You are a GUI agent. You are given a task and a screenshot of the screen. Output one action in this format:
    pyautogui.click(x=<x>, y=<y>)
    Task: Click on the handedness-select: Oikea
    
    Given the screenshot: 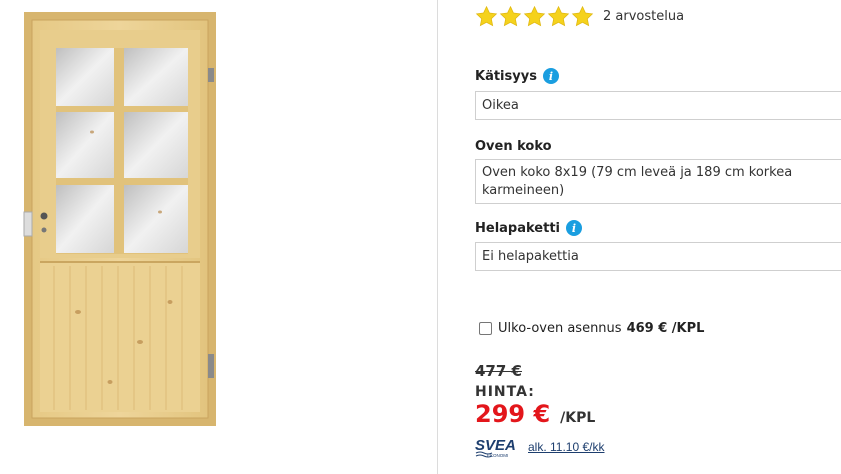 What is the action you would take?
    pyautogui.click(x=658, y=105)
    